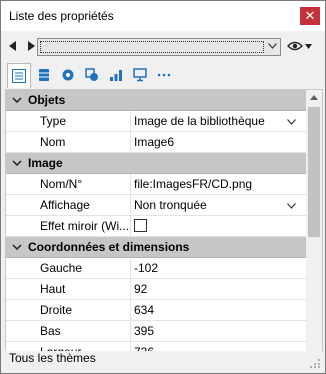 This screenshot has height=374, width=326. What do you see at coordinates (163, 16) in the screenshot?
I see `title-bar: Liste des propriétés ✕` at bounding box center [163, 16].